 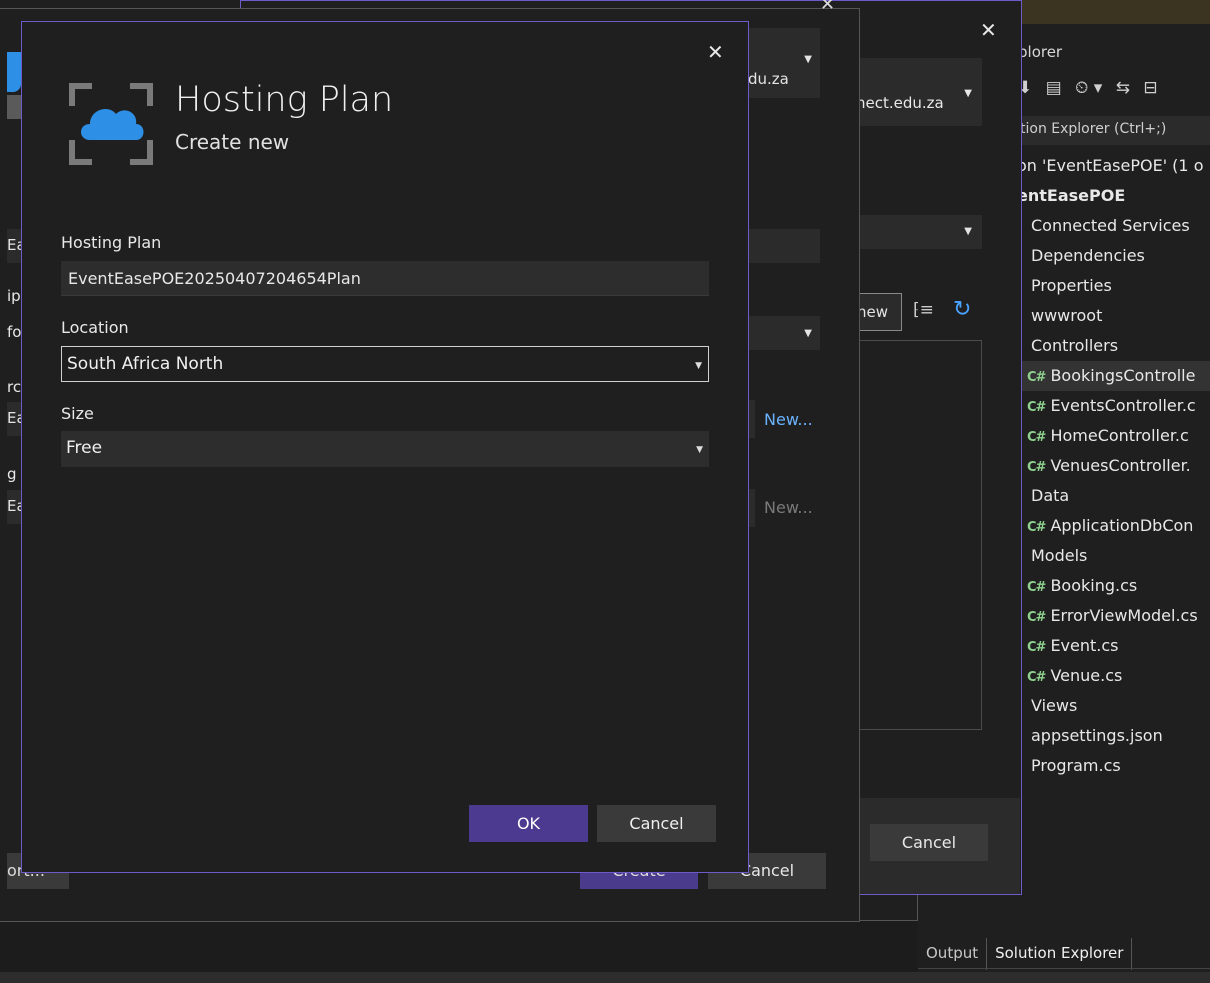 I want to click on tree-item: Program.cs, so click(x=1113, y=766).